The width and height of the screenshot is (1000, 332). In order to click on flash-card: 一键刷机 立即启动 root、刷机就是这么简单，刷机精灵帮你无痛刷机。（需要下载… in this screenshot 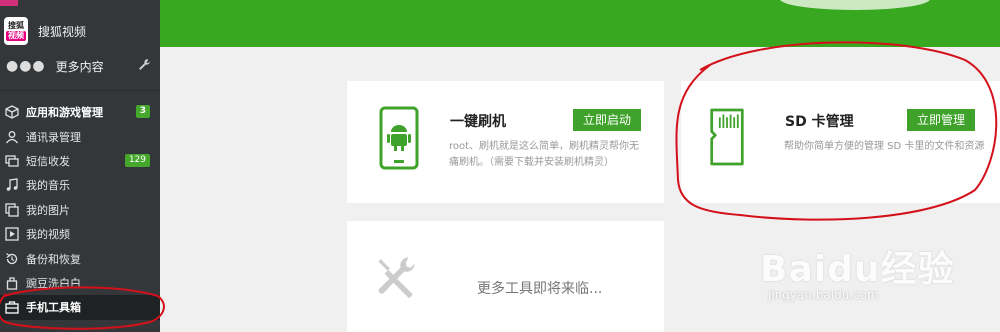, I will do `click(505, 142)`.